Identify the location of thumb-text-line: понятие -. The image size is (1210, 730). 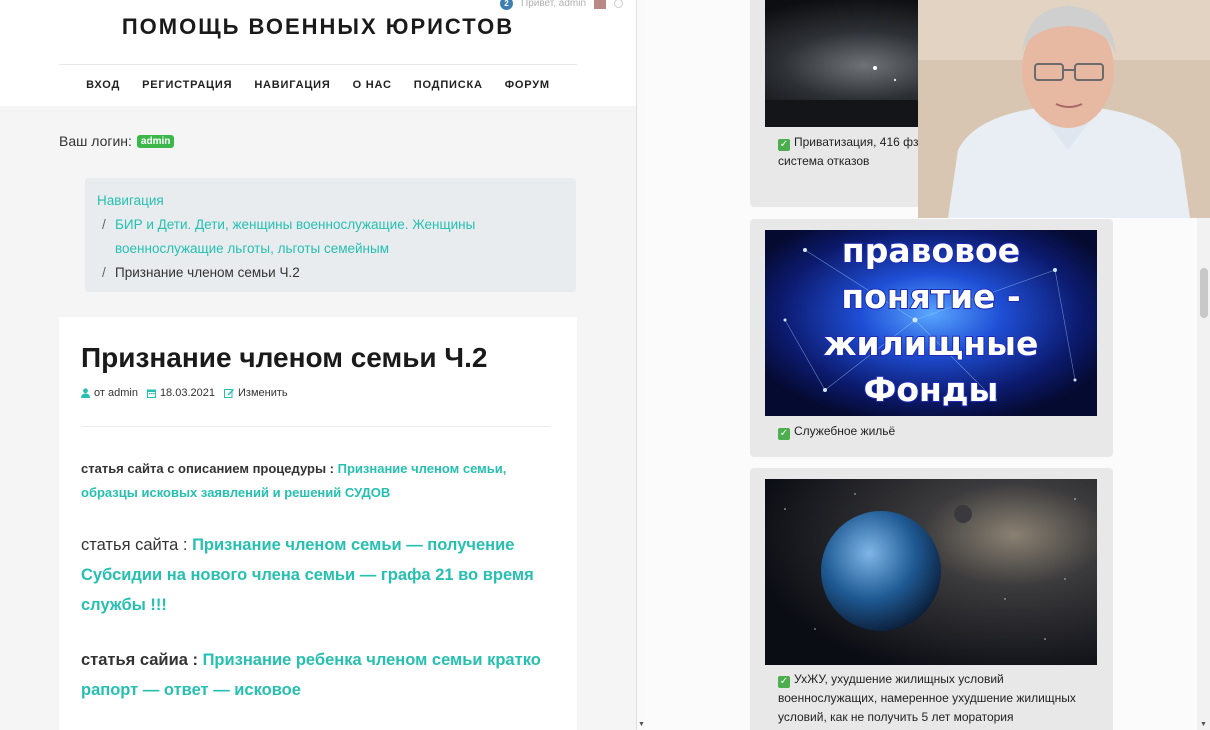
(930, 296).